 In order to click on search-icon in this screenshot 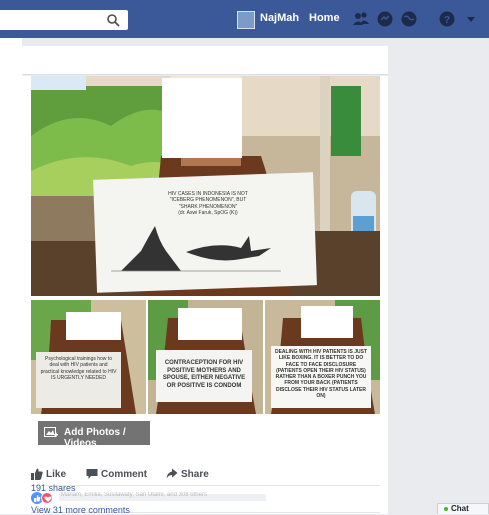, I will do `click(113, 20)`.